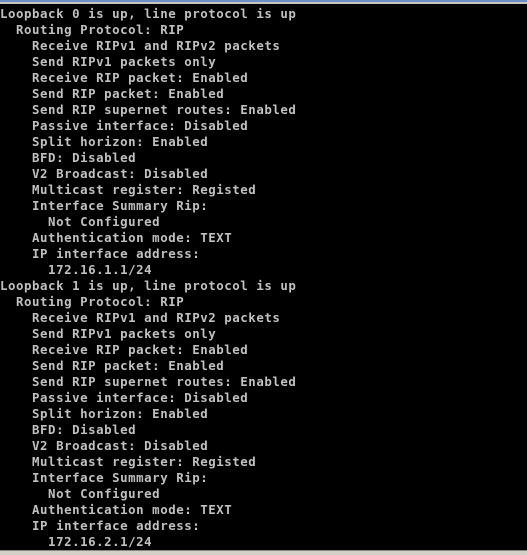  Describe the element at coordinates (263, 3) in the screenshot. I see `window-top-border` at that location.